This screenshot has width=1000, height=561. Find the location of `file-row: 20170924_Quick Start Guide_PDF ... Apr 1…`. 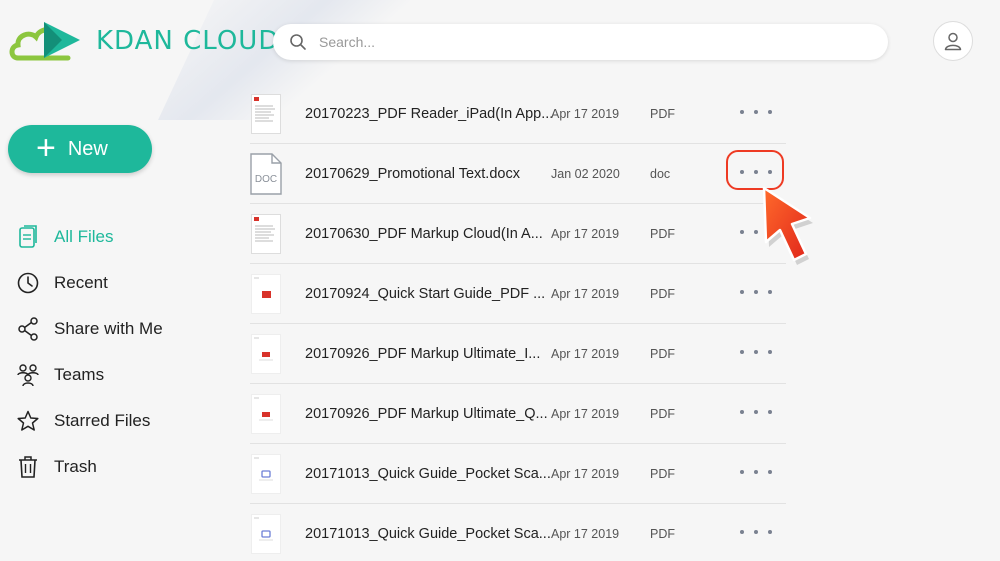

file-row: 20170924_Quick Start Guide_PDF ... Apr 1… is located at coordinates (518, 294).